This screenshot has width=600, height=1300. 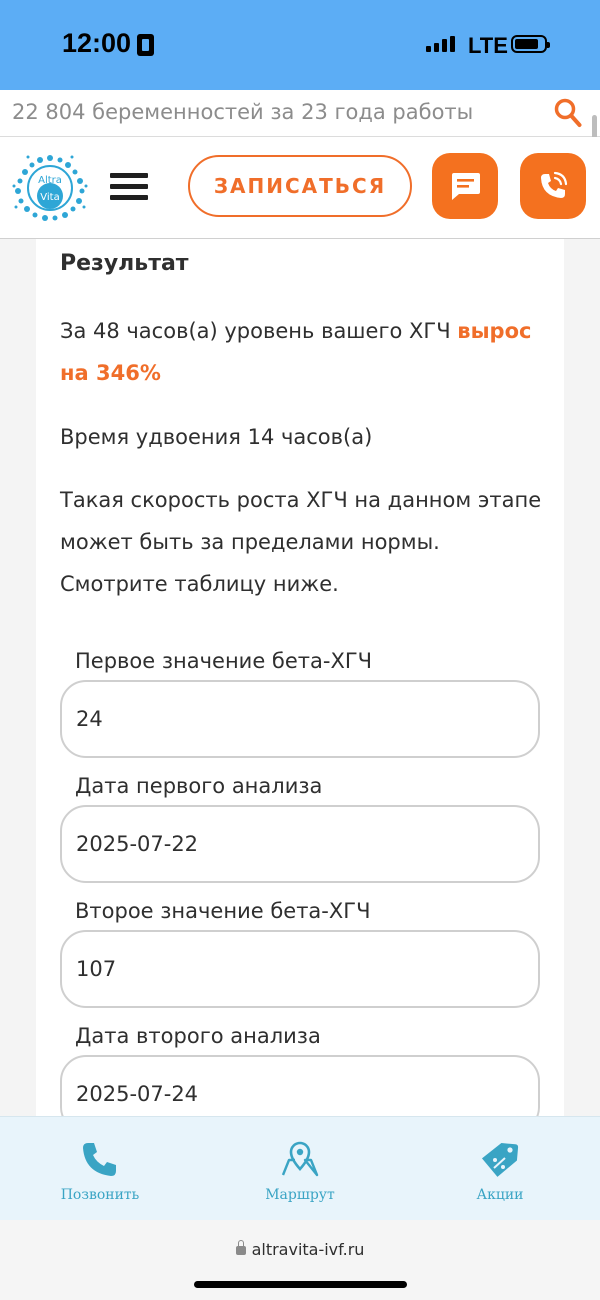 What do you see at coordinates (300, 1085) in the screenshot?
I see `second-date-input: 2025-07-24` at bounding box center [300, 1085].